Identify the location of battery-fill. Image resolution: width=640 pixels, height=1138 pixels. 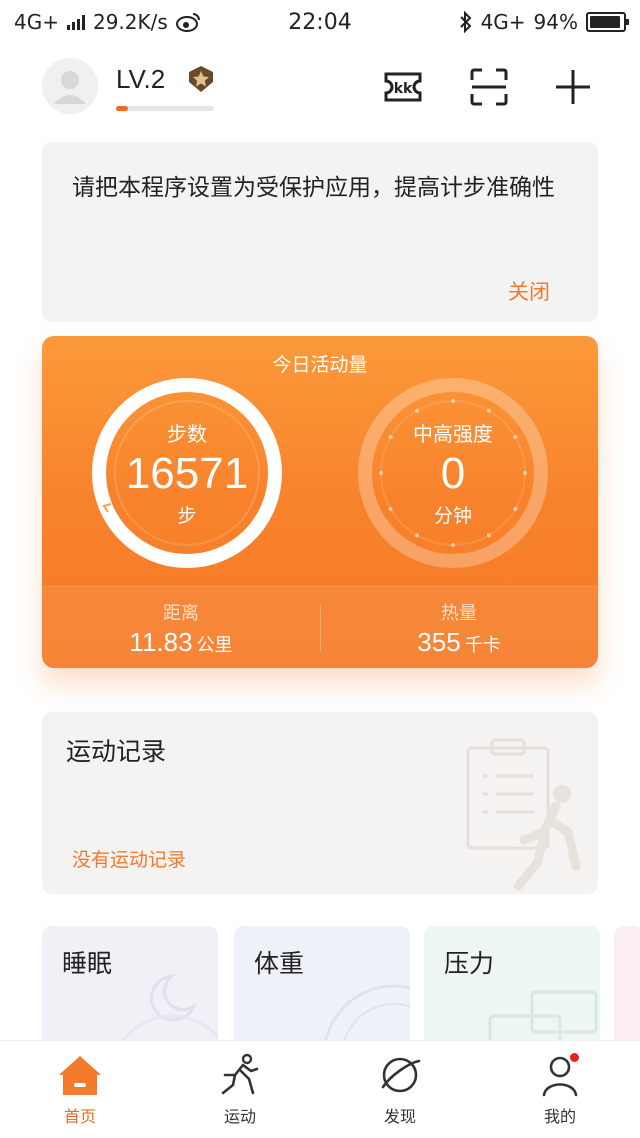
(605, 22).